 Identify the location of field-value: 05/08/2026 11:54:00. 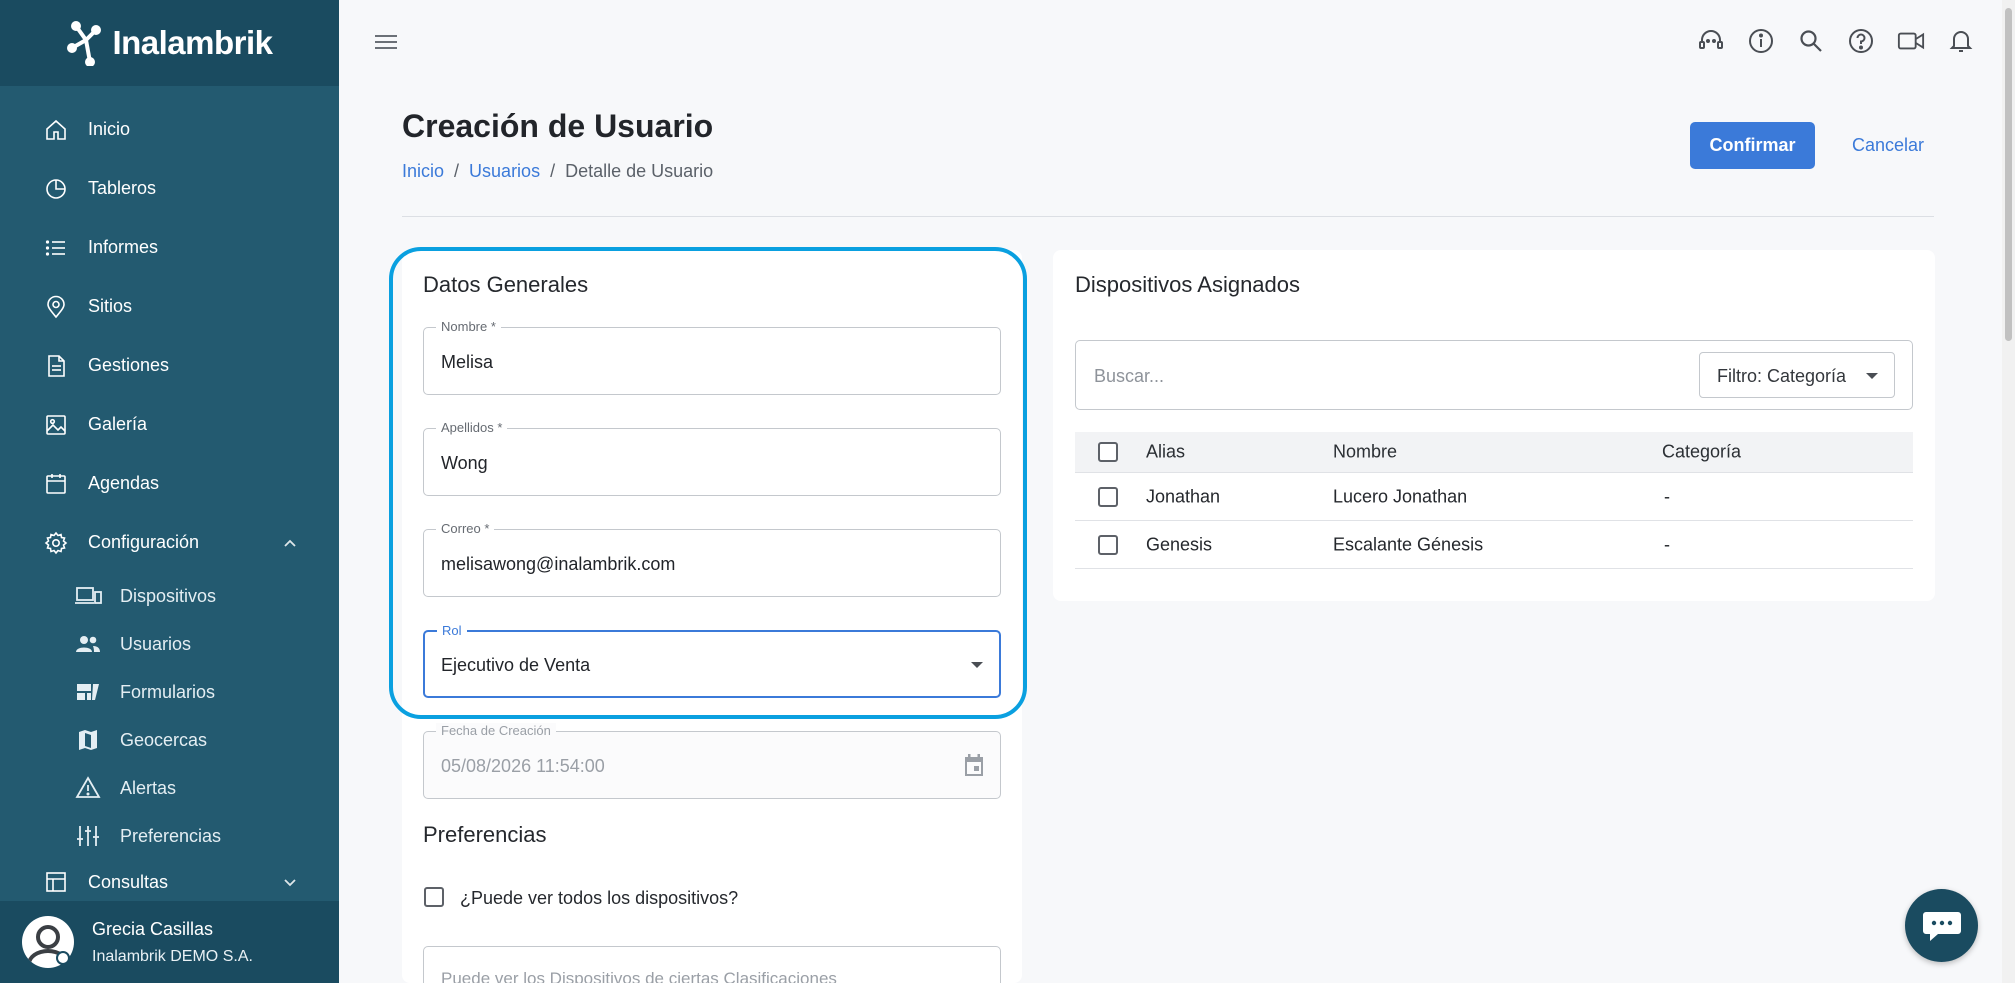
(523, 766).